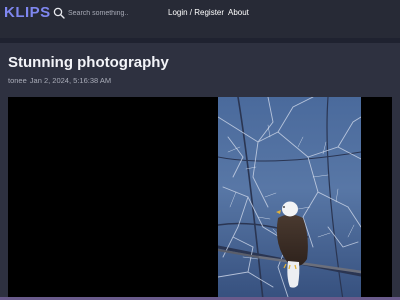  Describe the element at coordinates (17, 80) in the screenshot. I see `post-author: tonee` at that location.